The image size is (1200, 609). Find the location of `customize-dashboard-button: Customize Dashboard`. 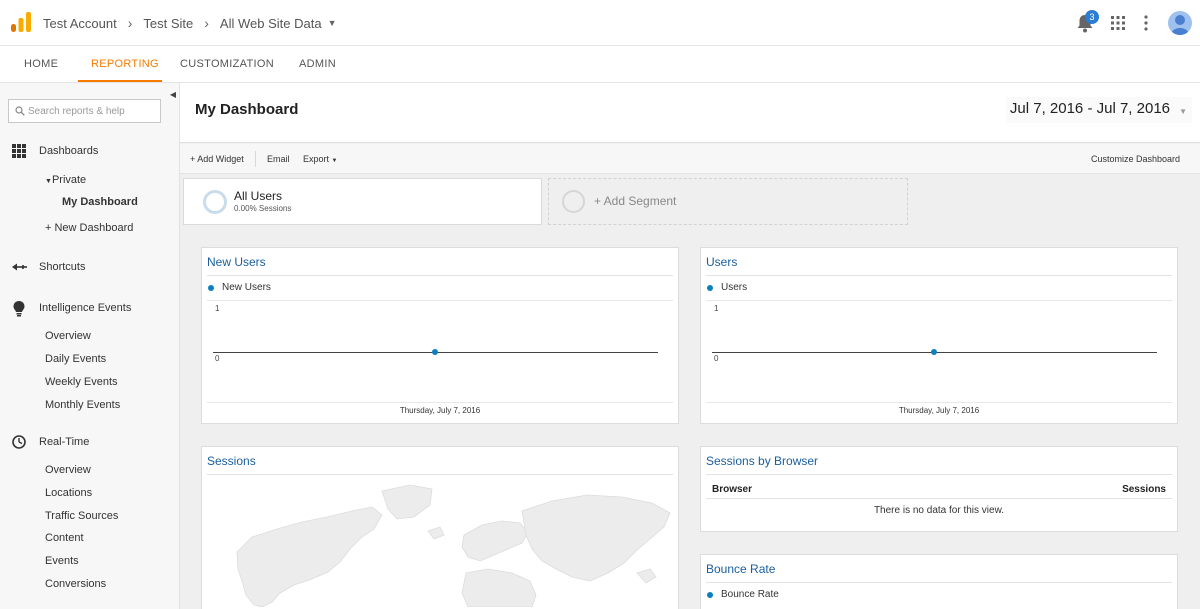

customize-dashboard-button: Customize Dashboard is located at coordinates (1135, 159).